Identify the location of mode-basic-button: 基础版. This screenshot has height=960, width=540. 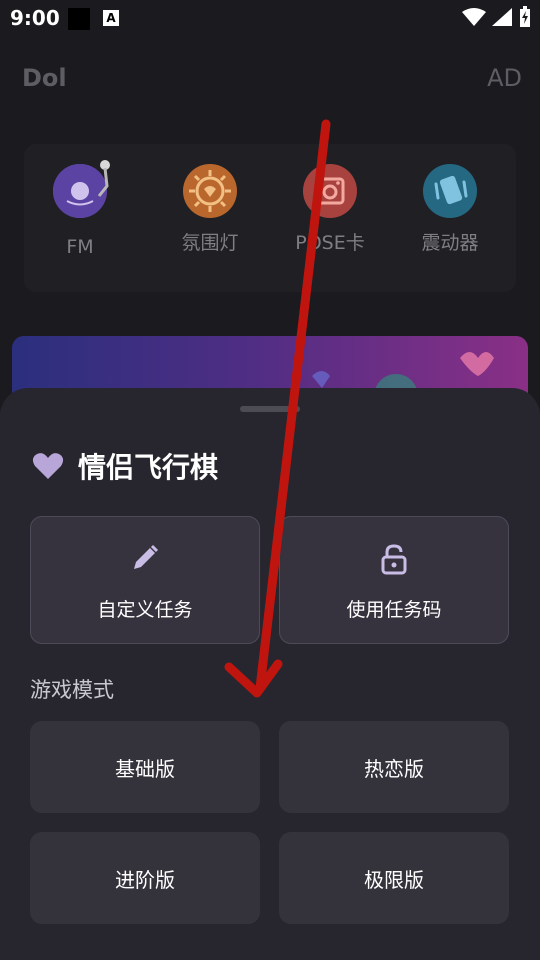
(145, 767).